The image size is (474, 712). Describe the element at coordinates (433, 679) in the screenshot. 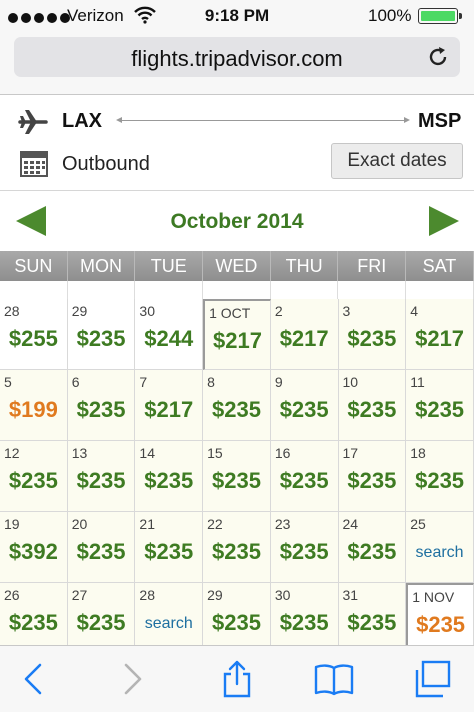

I see `tabs-icon` at that location.